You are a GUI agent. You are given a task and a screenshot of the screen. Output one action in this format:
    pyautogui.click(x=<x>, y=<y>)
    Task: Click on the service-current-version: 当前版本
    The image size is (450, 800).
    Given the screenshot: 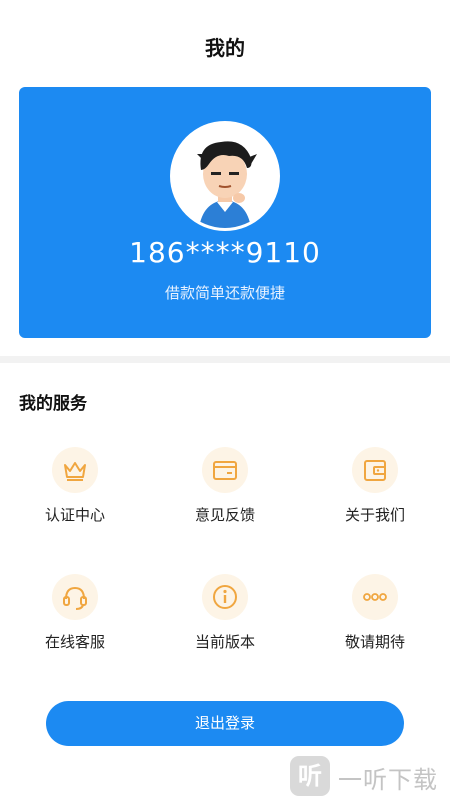 What is the action you would take?
    pyautogui.click(x=225, y=624)
    